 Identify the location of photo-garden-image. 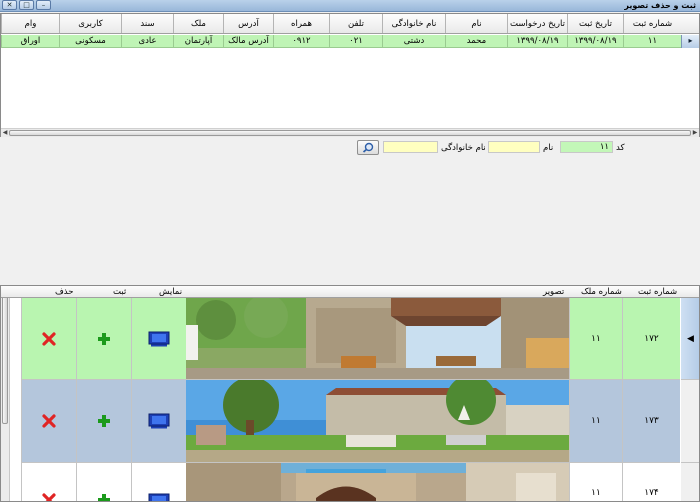
(377, 421).